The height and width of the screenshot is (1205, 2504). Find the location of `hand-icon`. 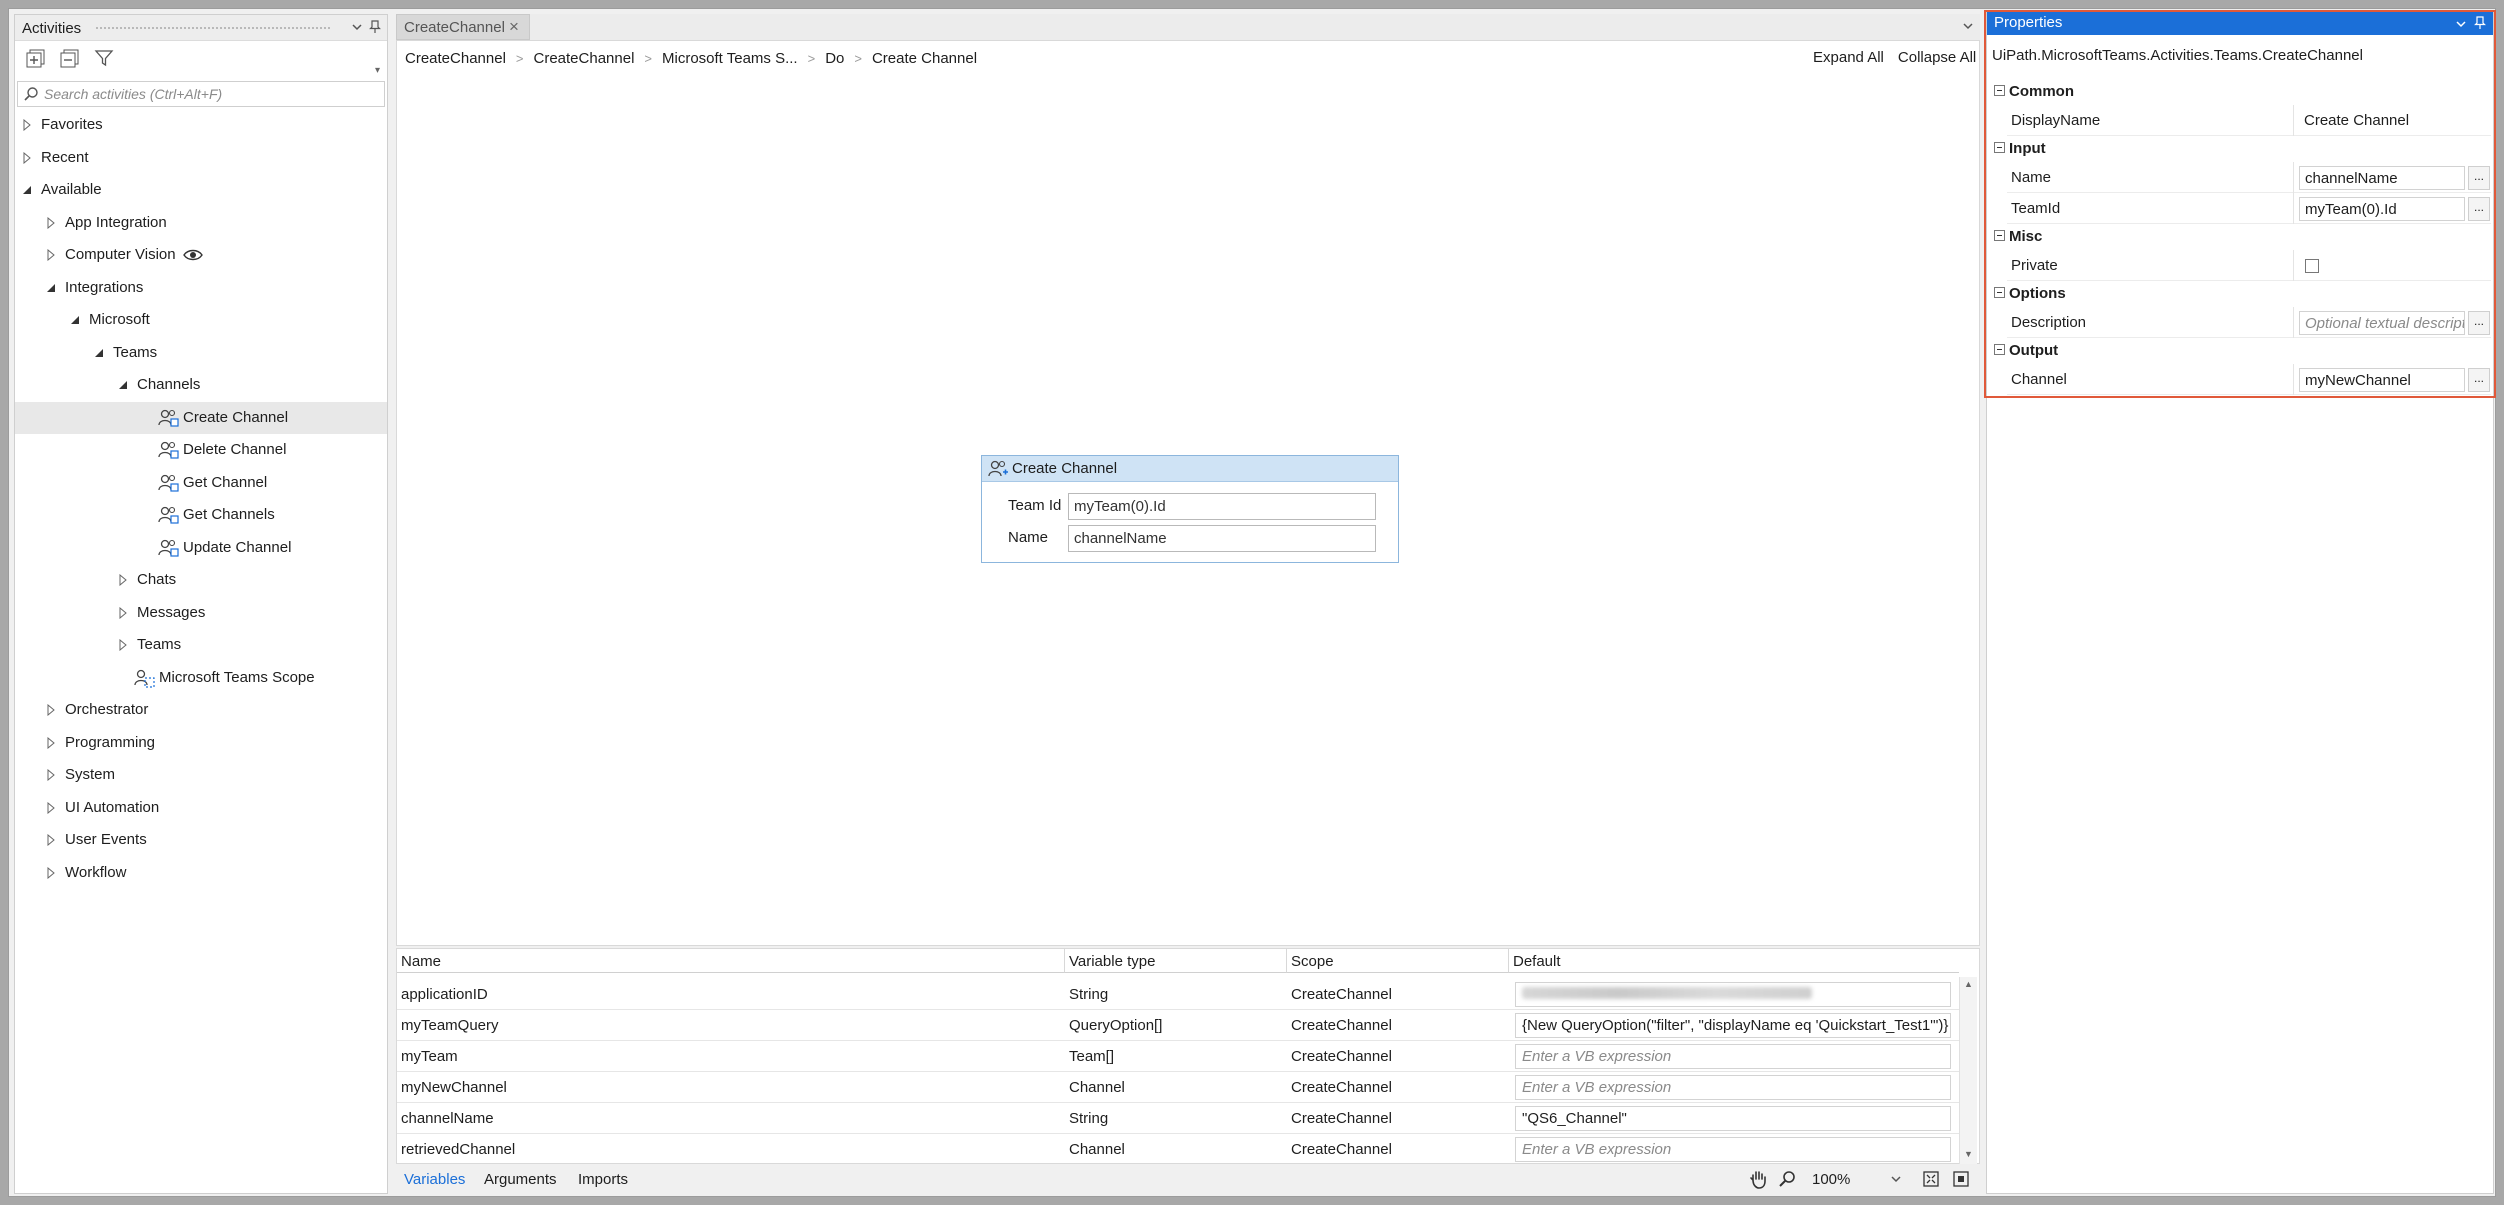

hand-icon is located at coordinates (1758, 1179).